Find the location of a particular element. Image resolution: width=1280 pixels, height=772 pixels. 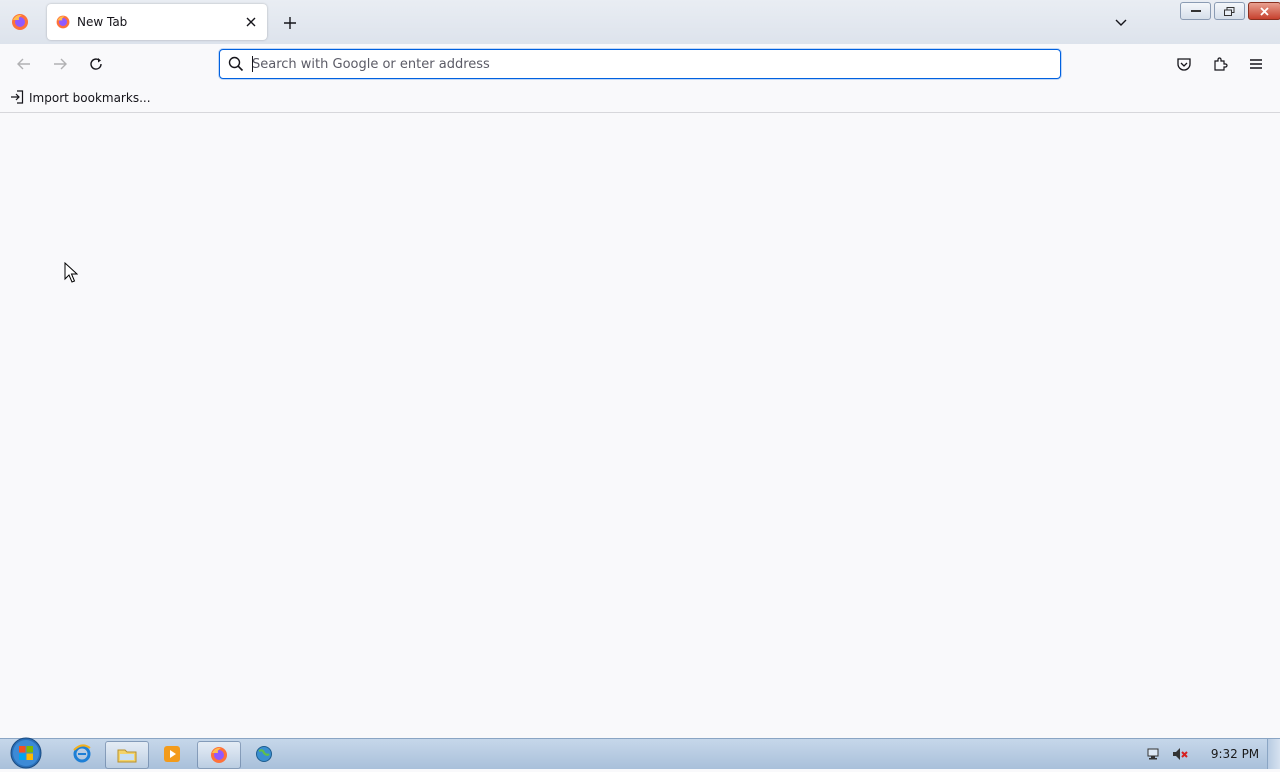

firefox-view-icon is located at coordinates (20, 22).